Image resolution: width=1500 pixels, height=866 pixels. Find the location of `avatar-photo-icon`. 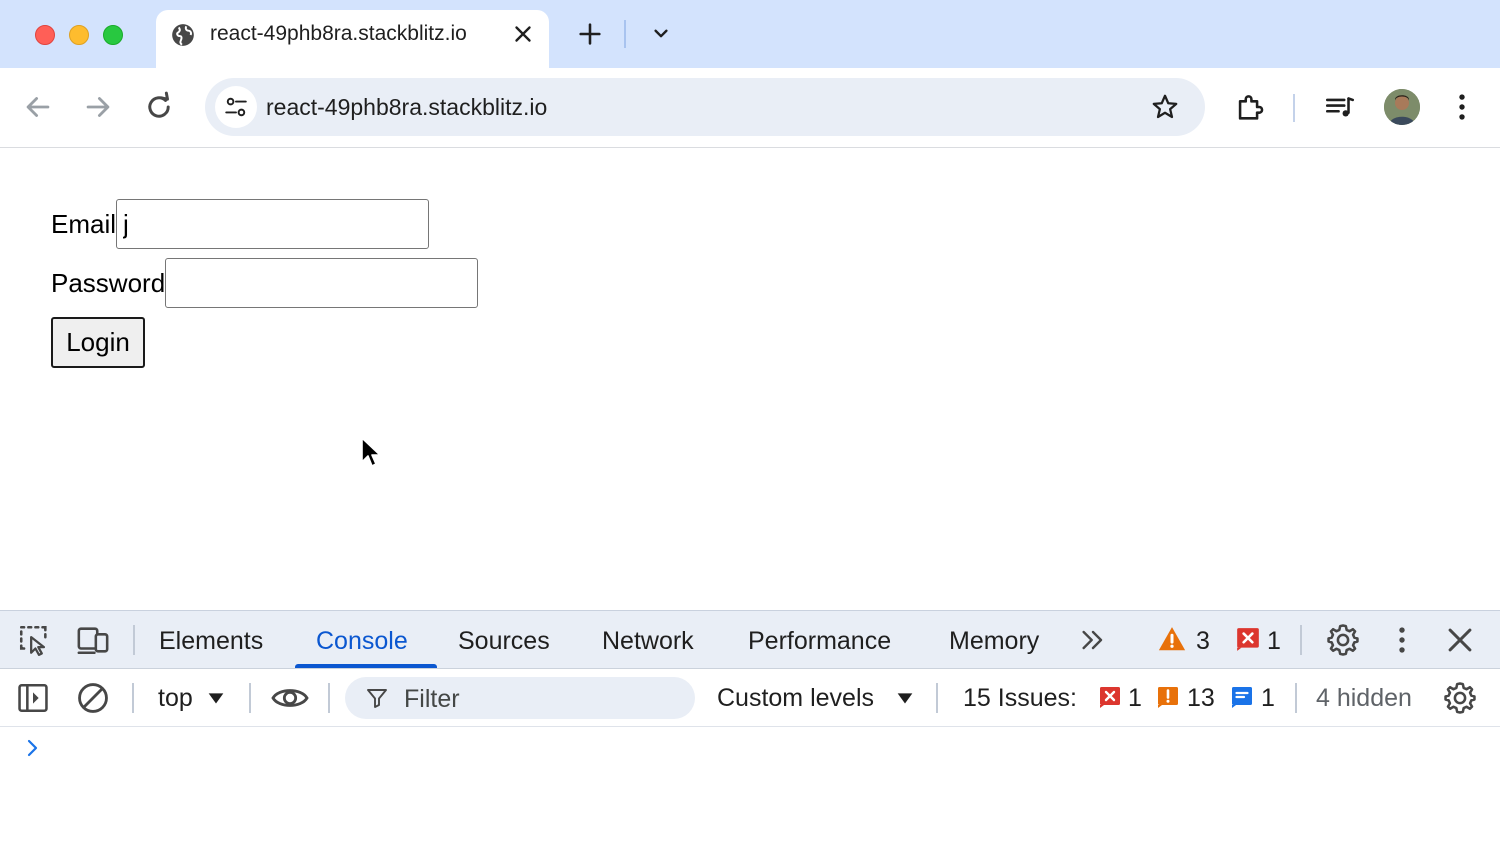

avatar-photo-icon is located at coordinates (1402, 107).